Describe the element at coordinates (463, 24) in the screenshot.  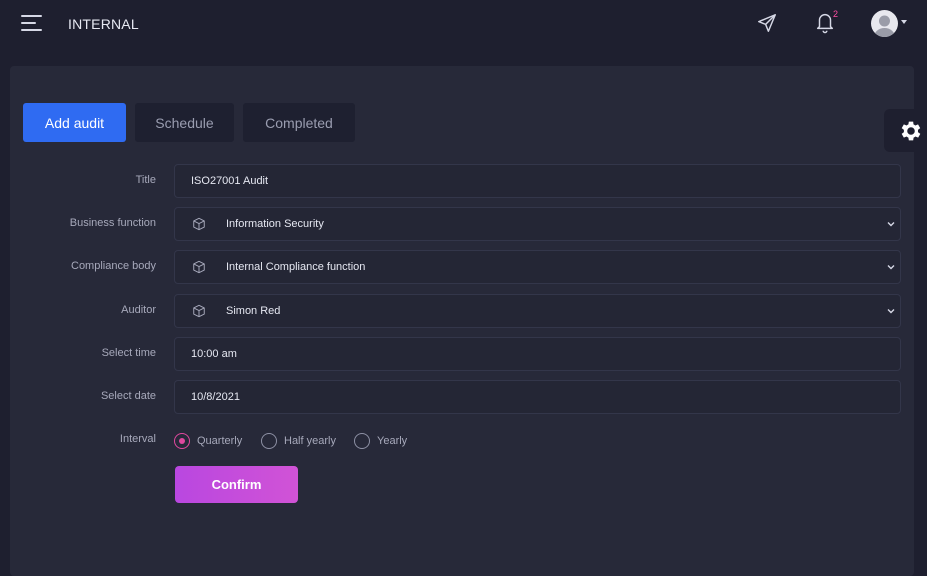
I see `top-bar: INTERNAL 2` at that location.